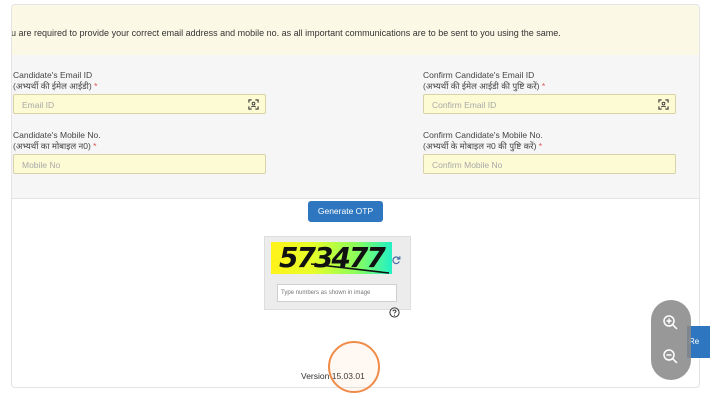 The width and height of the screenshot is (710, 396). What do you see at coordinates (326, 293) in the screenshot?
I see `captcha-input-placeholder: Type numbers as shown in image` at bounding box center [326, 293].